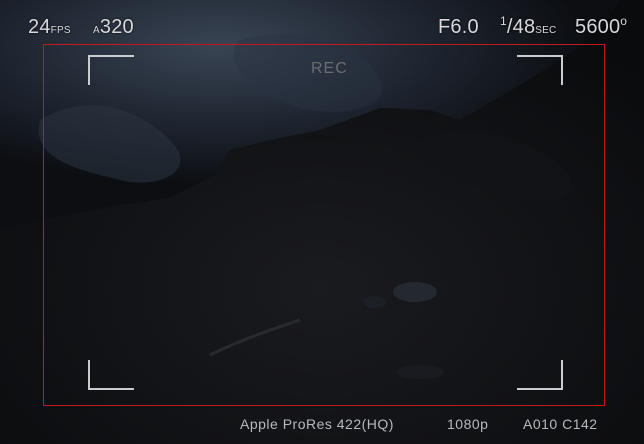 The height and width of the screenshot is (444, 644). I want to click on shutter-denominator: /48, so click(521, 27).